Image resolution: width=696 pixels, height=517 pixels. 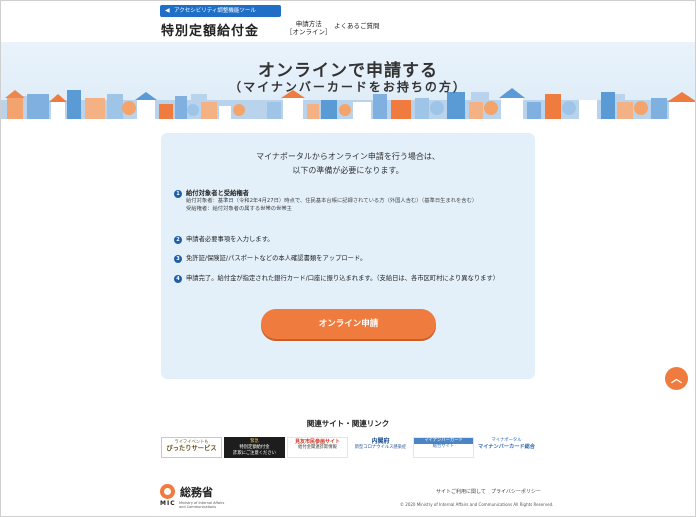 What do you see at coordinates (516, 491) in the screenshot?
I see `privacy-policy-link: プライバシーポリシー` at bounding box center [516, 491].